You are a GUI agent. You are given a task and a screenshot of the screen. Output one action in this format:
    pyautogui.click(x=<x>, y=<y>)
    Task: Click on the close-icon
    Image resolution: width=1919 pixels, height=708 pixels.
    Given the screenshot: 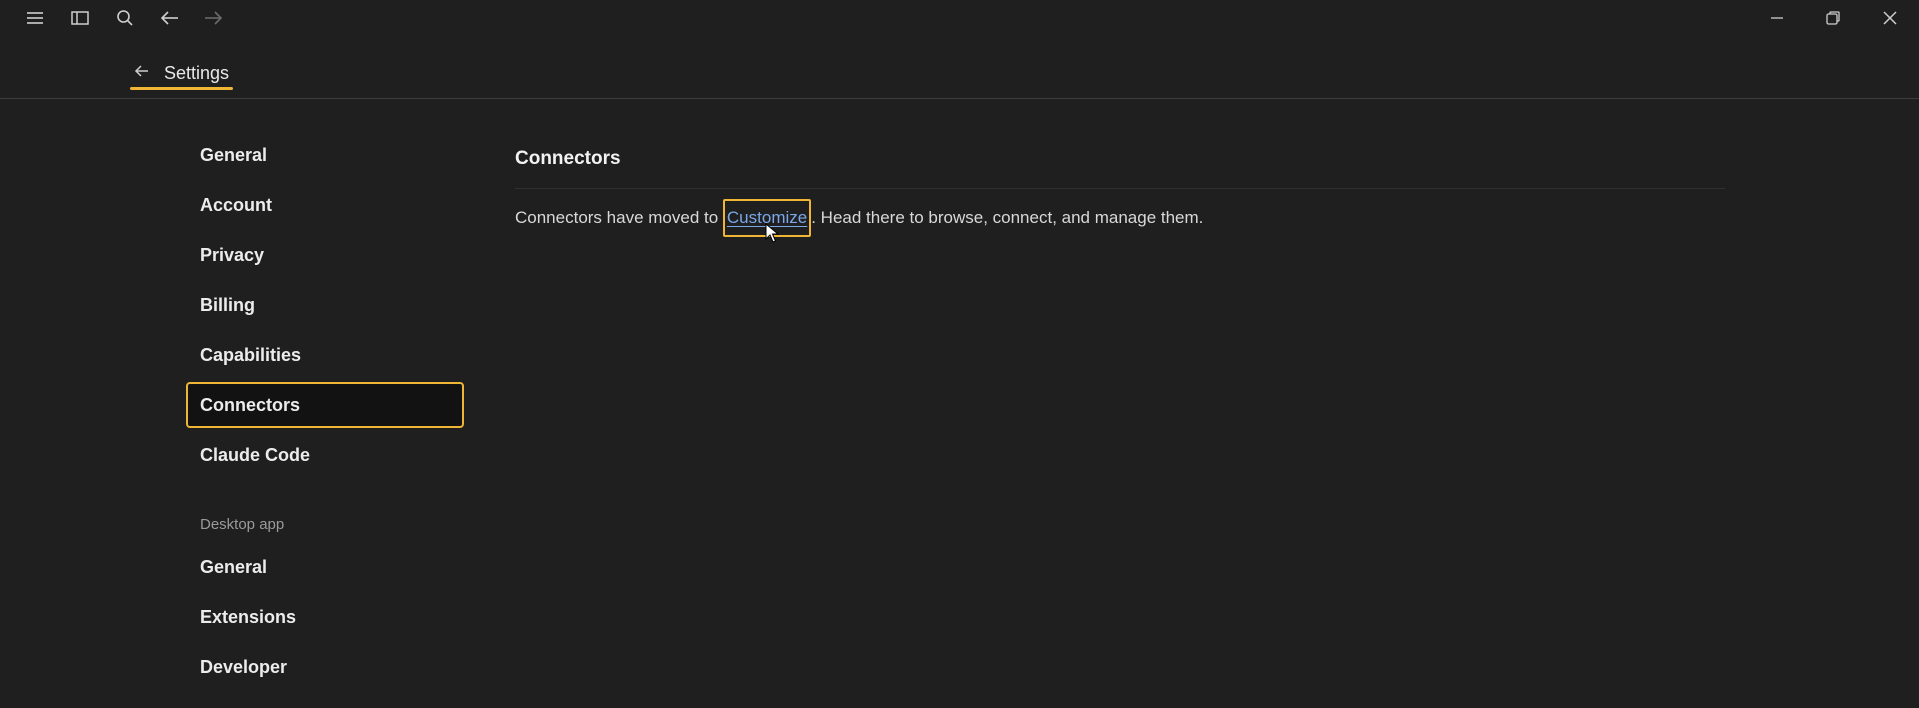 What is the action you would take?
    pyautogui.click(x=1890, y=18)
    